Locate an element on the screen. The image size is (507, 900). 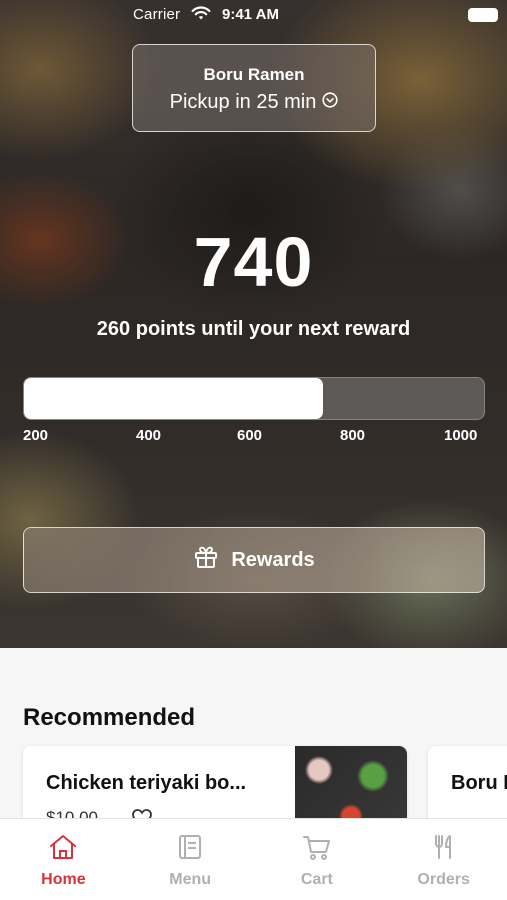
location-selector: Boru Ramen Pickup in 25 min is located at coordinates (254, 88).